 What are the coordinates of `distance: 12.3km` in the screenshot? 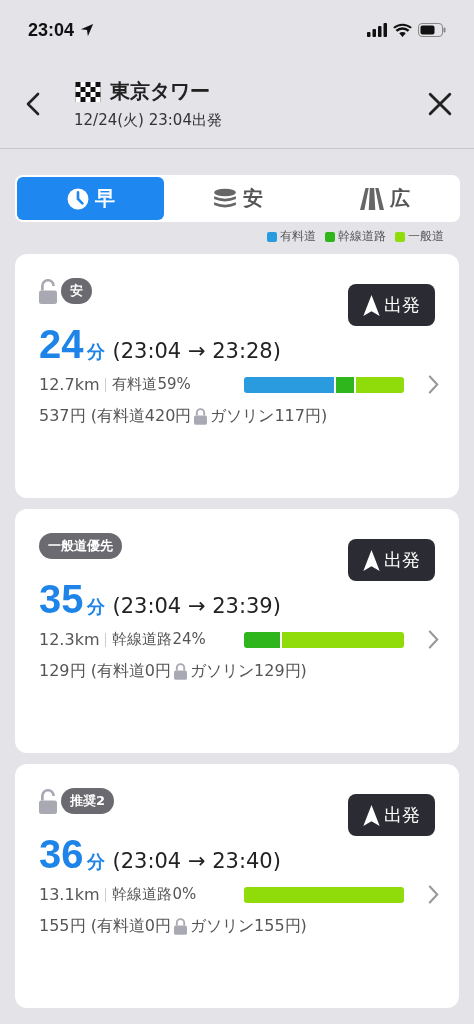 It's located at (69, 639).